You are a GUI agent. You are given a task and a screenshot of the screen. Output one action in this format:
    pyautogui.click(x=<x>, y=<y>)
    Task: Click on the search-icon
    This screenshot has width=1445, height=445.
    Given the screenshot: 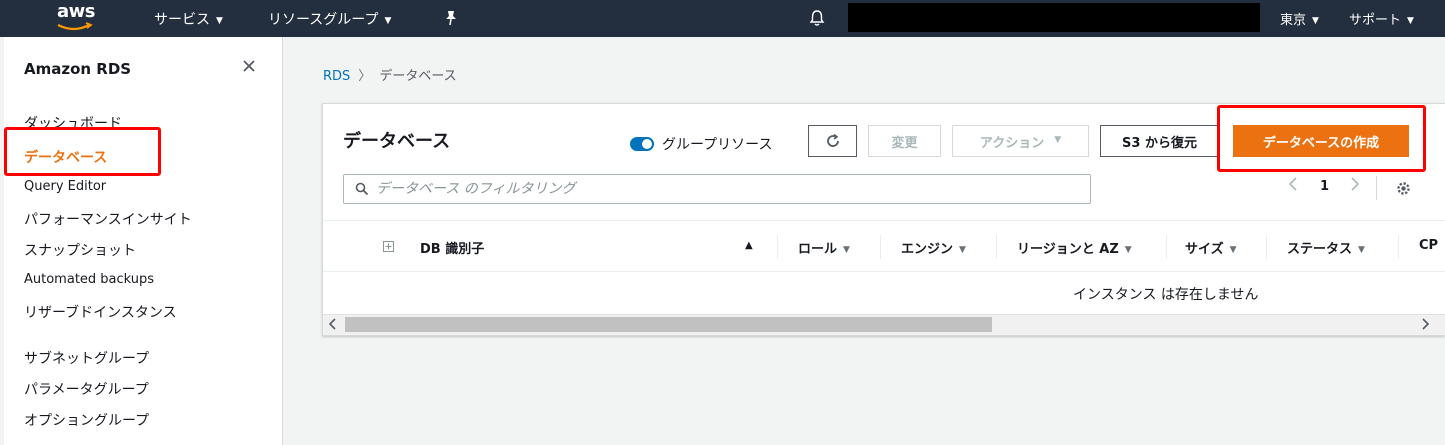 What is the action you would take?
    pyautogui.click(x=362, y=189)
    